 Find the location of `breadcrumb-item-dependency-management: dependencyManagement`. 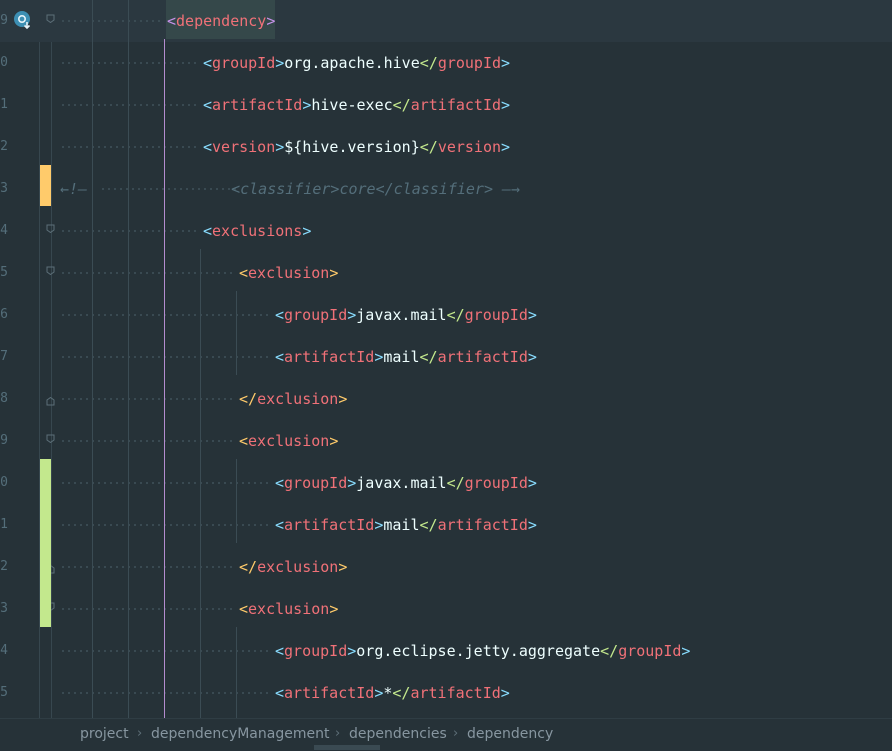

breadcrumb-item-dependency-management: dependencyManagement is located at coordinates (240, 734).